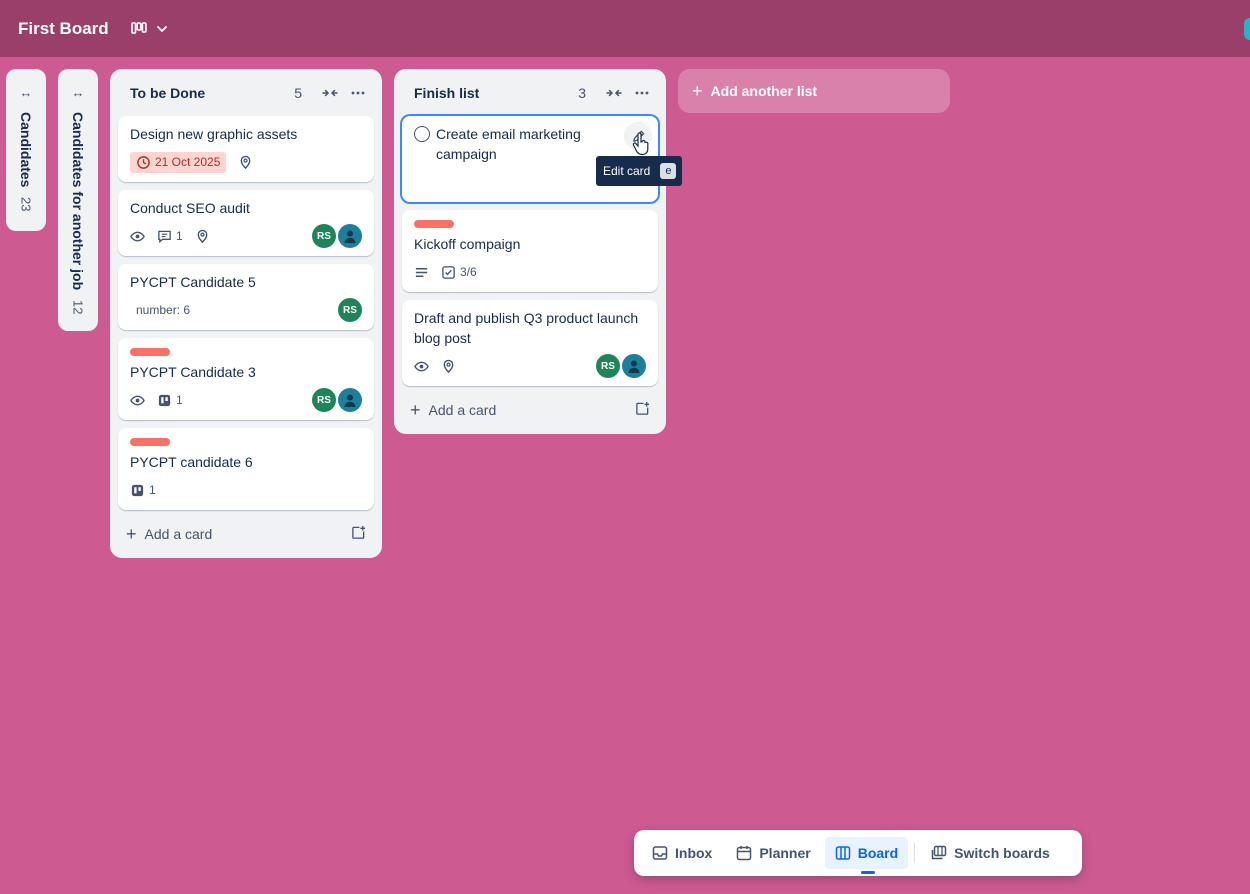 The width and height of the screenshot is (1250, 894). Describe the element at coordinates (212, 93) in the screenshot. I see `list-title: To be Done` at that location.